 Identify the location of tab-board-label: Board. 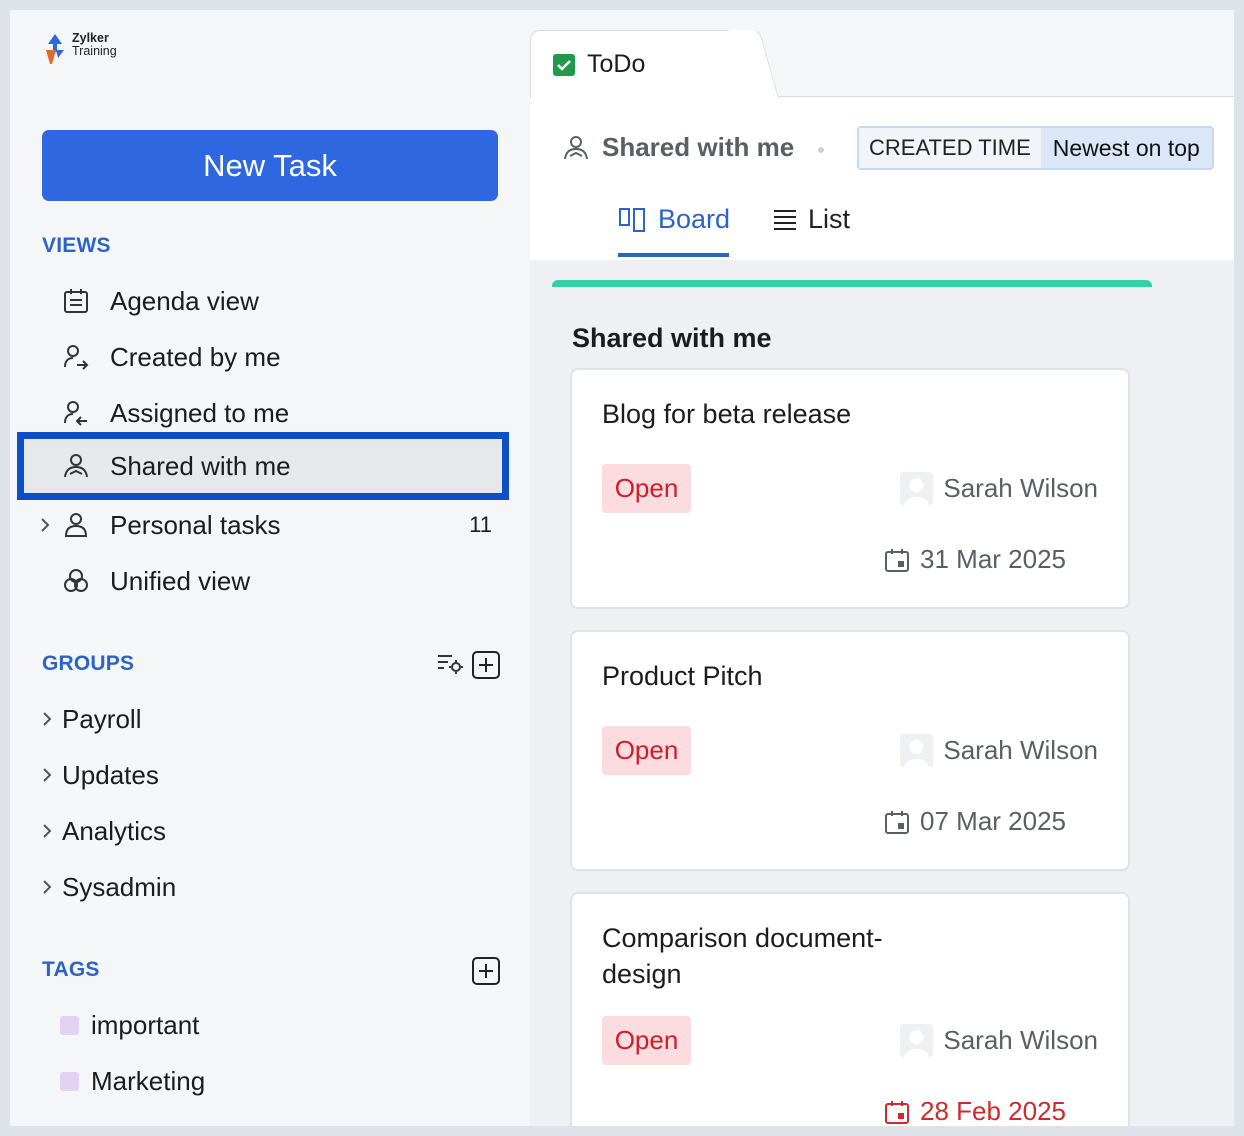
(694, 219).